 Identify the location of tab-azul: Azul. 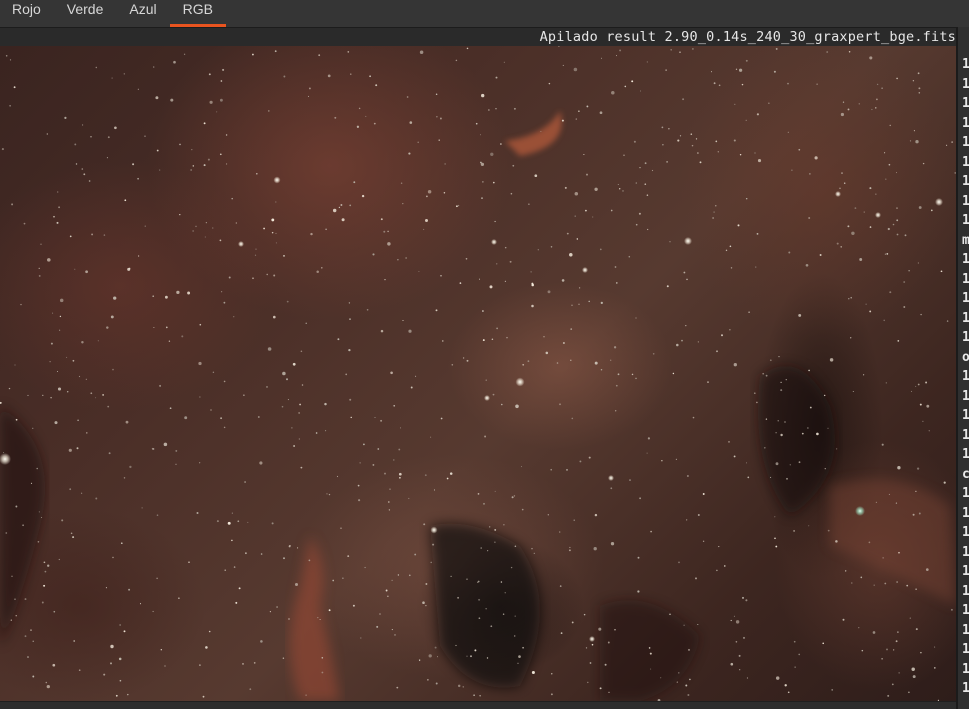
(142, 13).